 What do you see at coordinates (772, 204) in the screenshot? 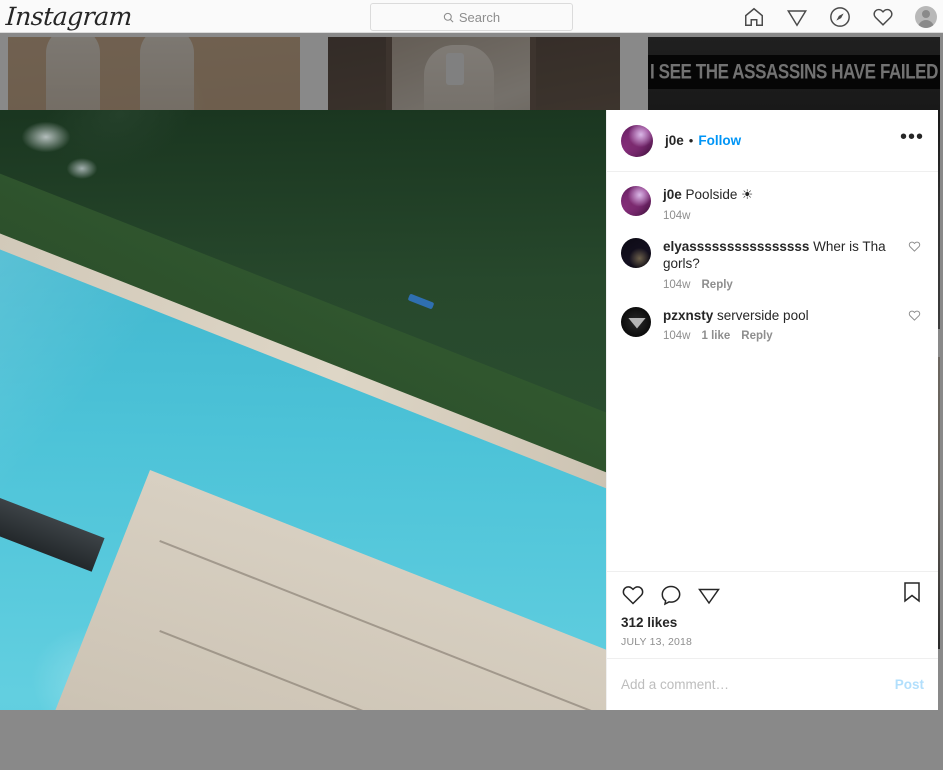
I see `post-caption: j0e Poolside ☀ 104w` at bounding box center [772, 204].